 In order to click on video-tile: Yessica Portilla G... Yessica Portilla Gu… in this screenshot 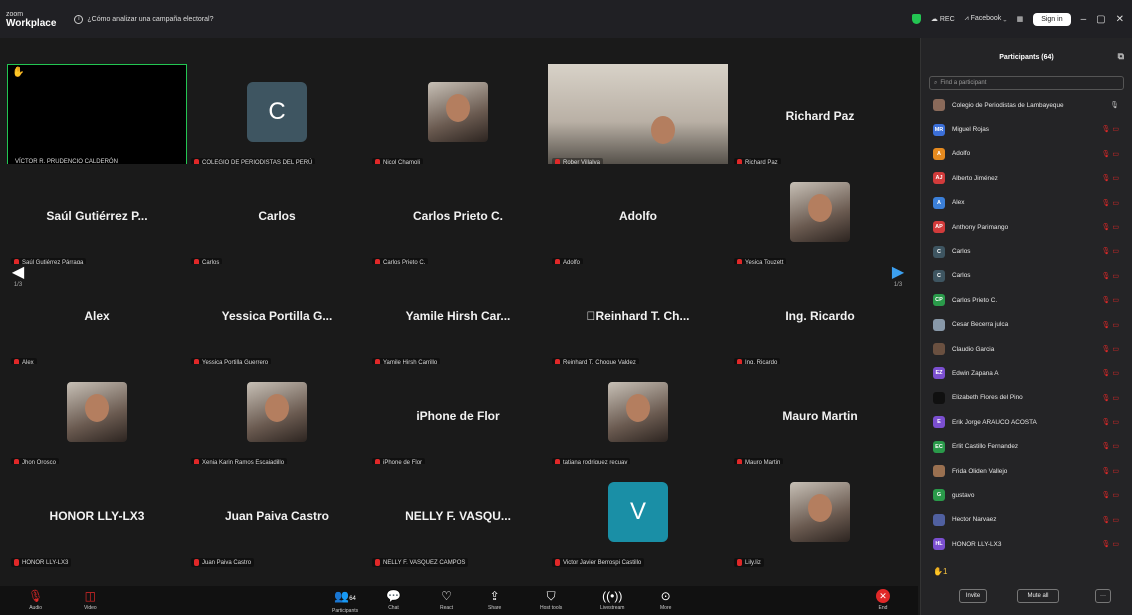, I will do `click(277, 316)`.